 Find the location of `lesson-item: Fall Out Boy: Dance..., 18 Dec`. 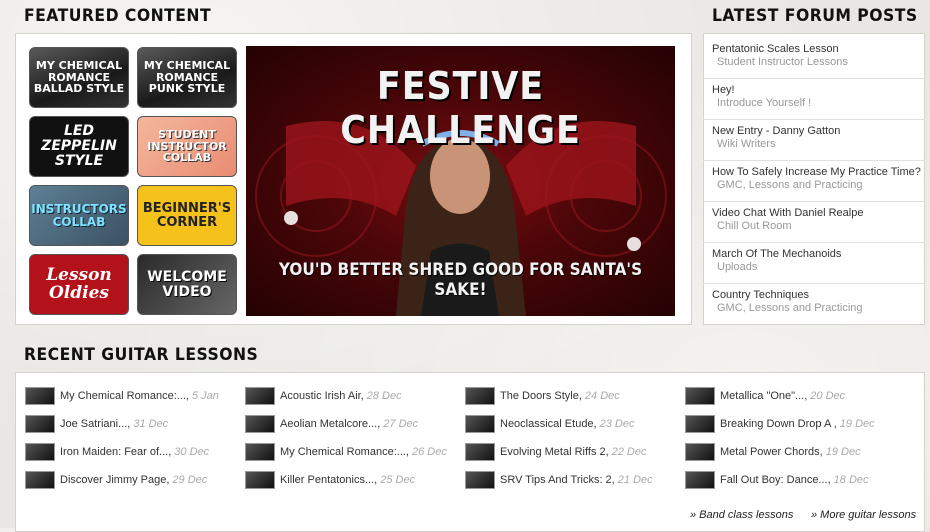

lesson-item: Fall Out Boy: Dance..., 18 Dec is located at coordinates (777, 480).